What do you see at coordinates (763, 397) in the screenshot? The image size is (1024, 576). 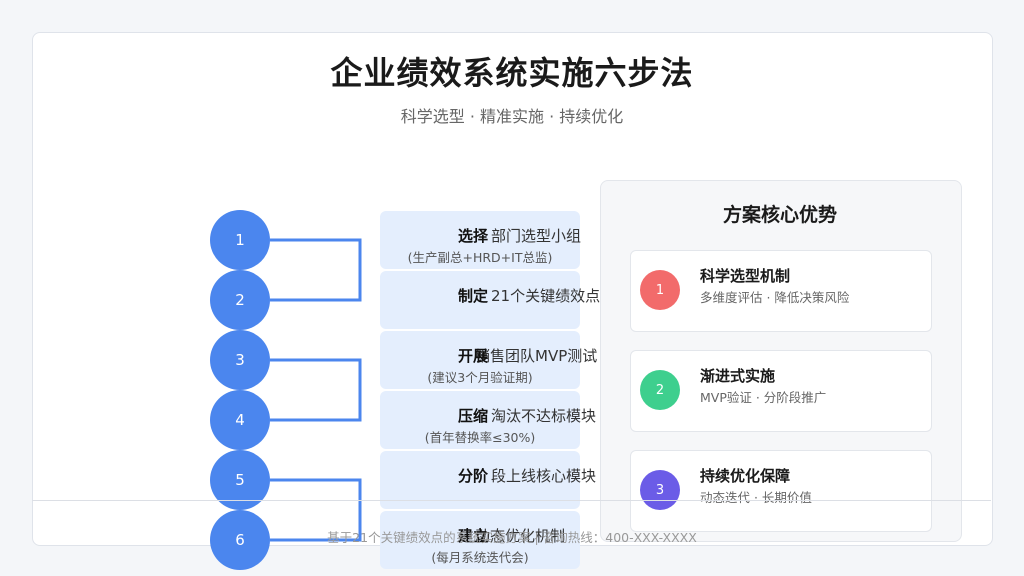 I see `advantage-desc-2: MVP验证 · 分阶段推广` at bounding box center [763, 397].